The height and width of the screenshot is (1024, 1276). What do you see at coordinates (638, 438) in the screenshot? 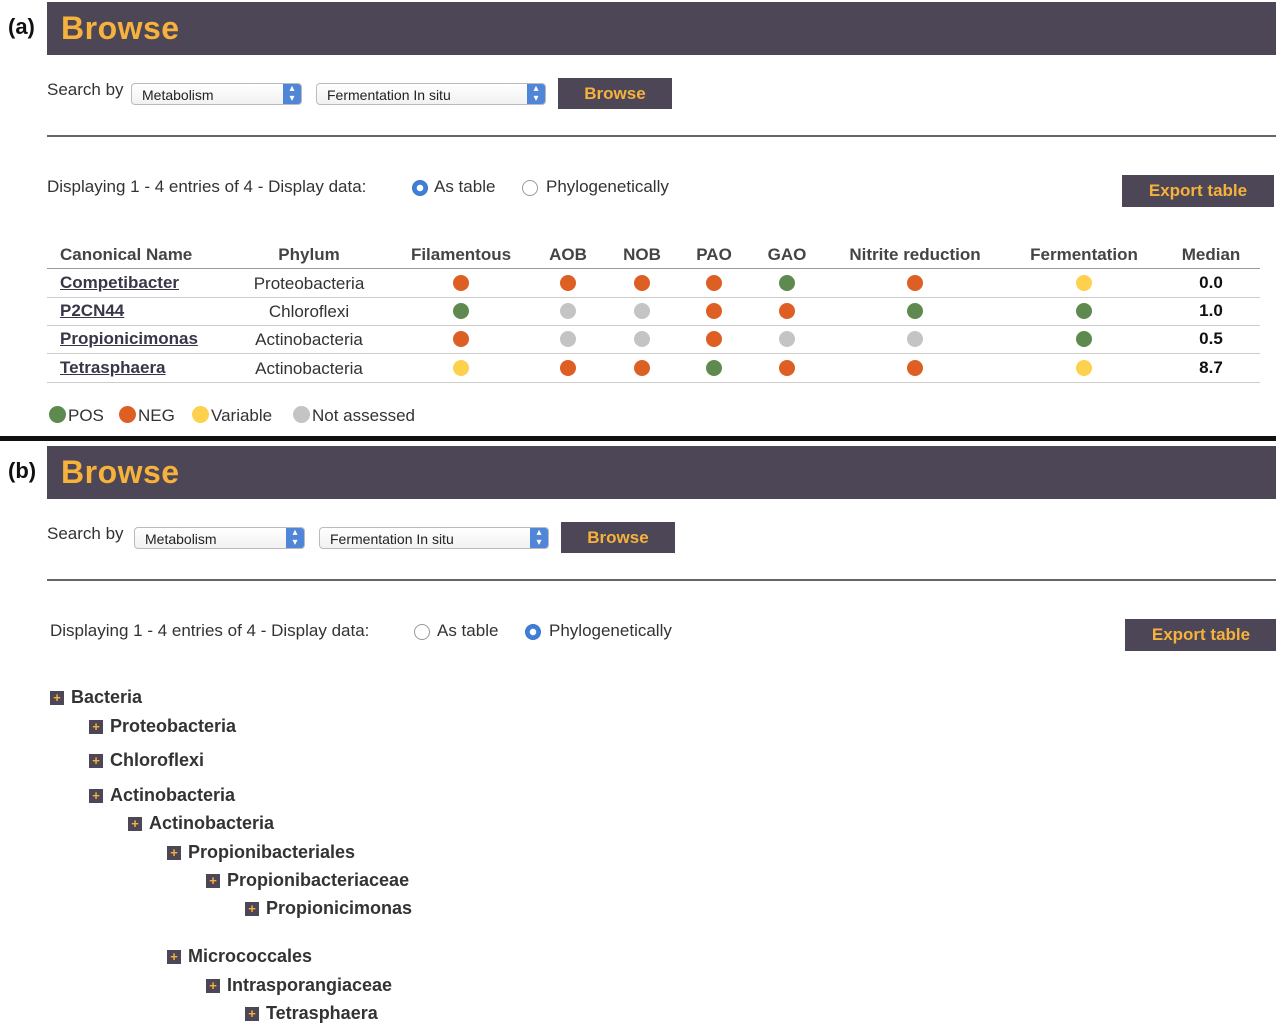
I see `panel-divider` at bounding box center [638, 438].